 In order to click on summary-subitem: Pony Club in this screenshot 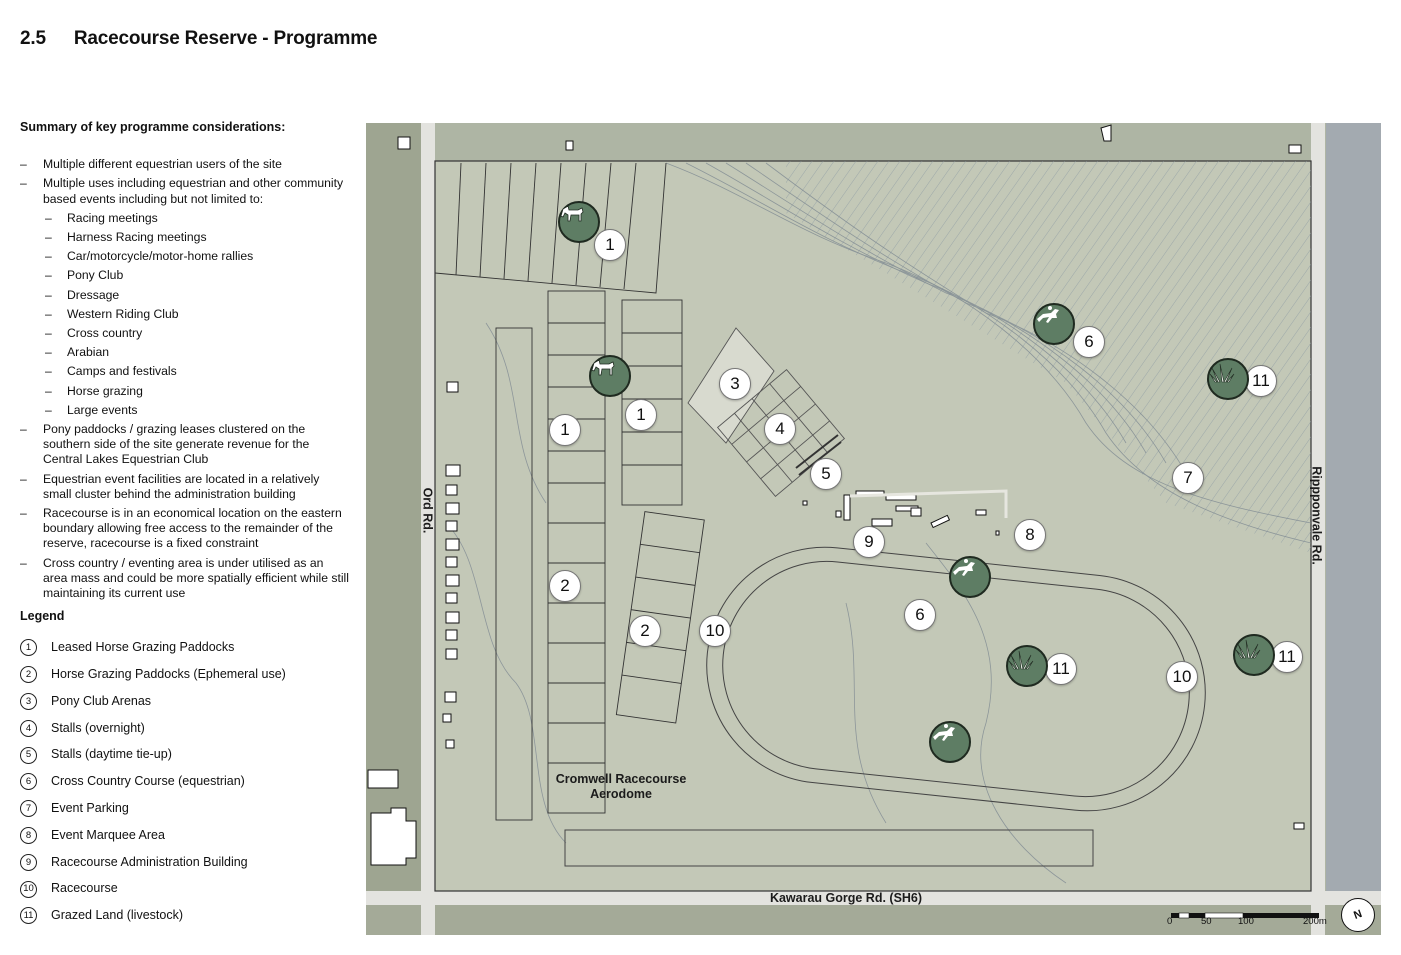, I will do `click(185, 275)`.